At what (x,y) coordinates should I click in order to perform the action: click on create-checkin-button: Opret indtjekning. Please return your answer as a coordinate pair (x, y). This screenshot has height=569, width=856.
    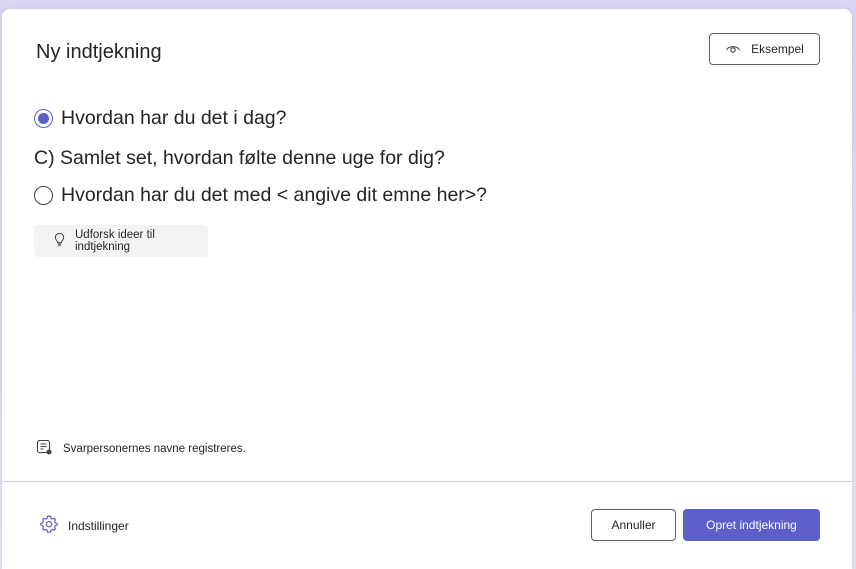
    Looking at the image, I should click on (751, 525).